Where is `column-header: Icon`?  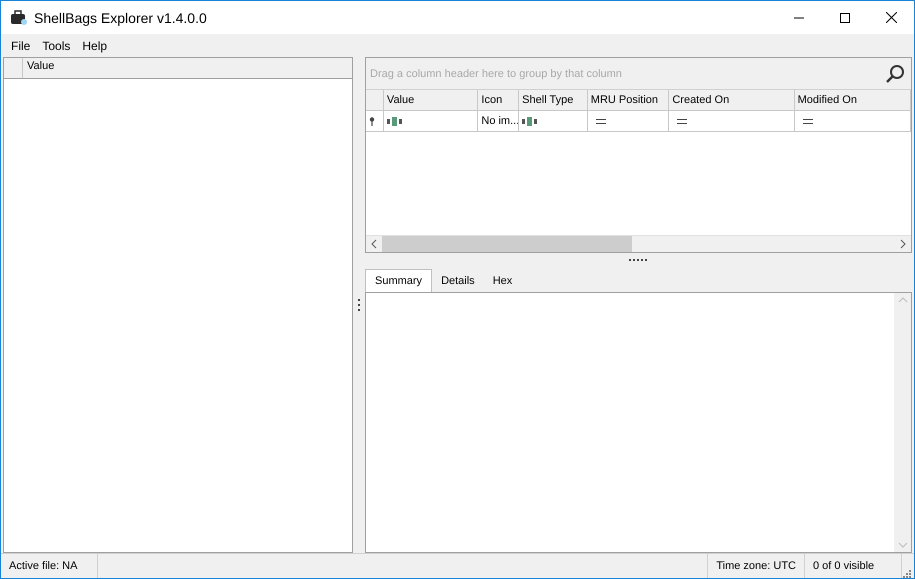
column-header: Icon is located at coordinates (499, 100).